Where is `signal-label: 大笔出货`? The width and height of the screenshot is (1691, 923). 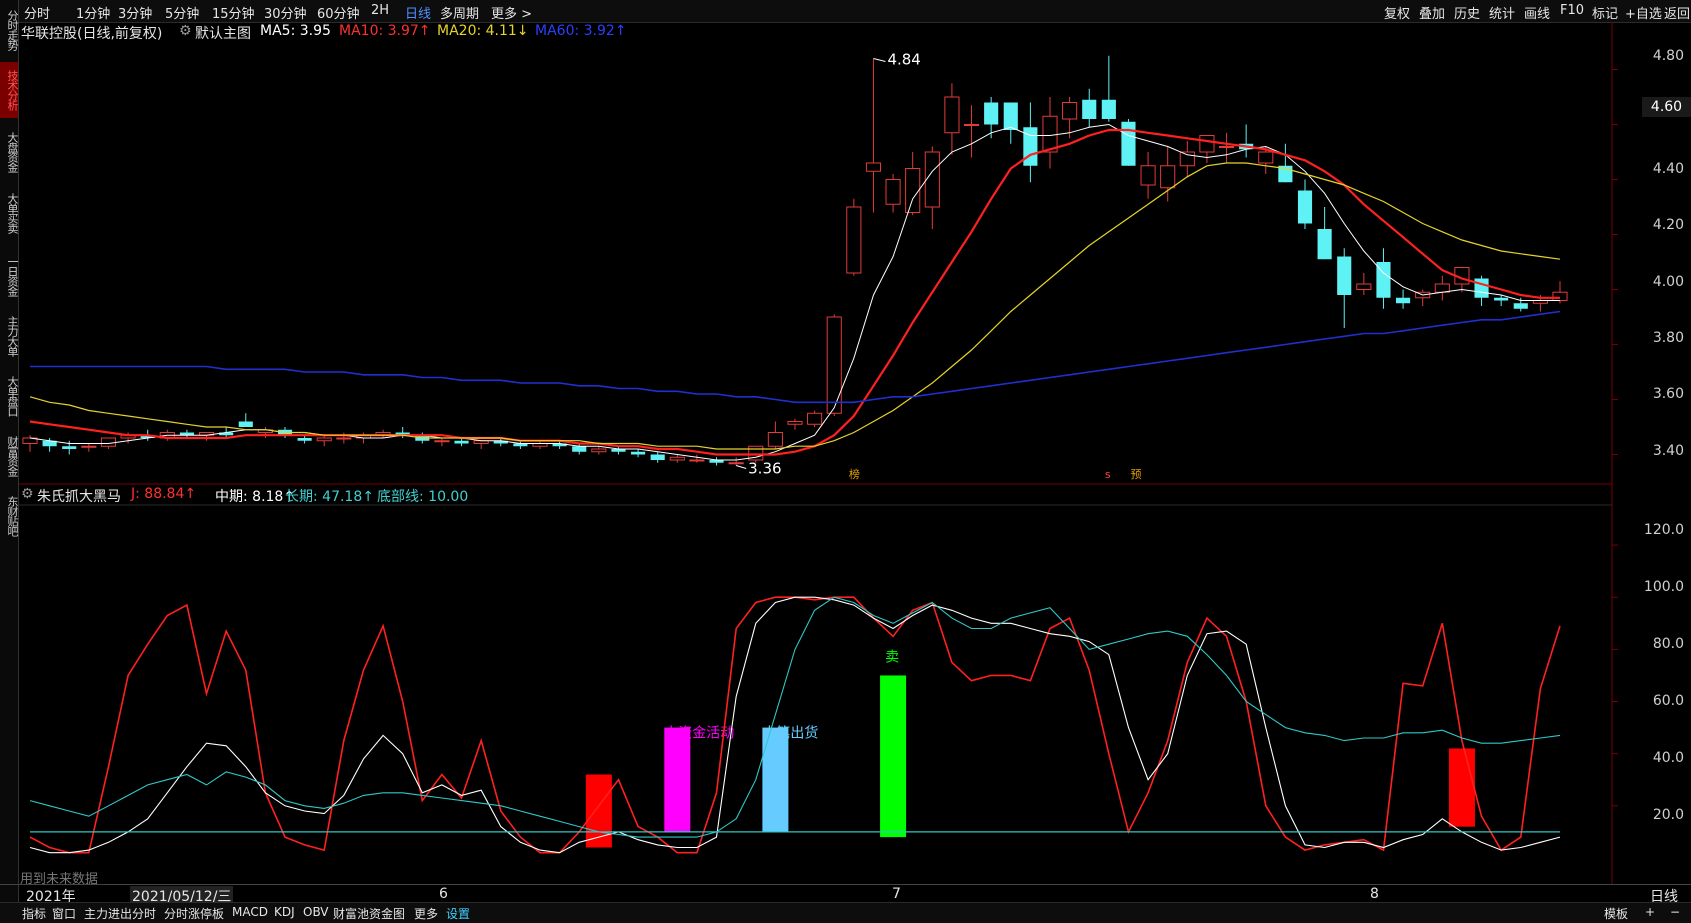 signal-label: 大笔出货 is located at coordinates (790, 733).